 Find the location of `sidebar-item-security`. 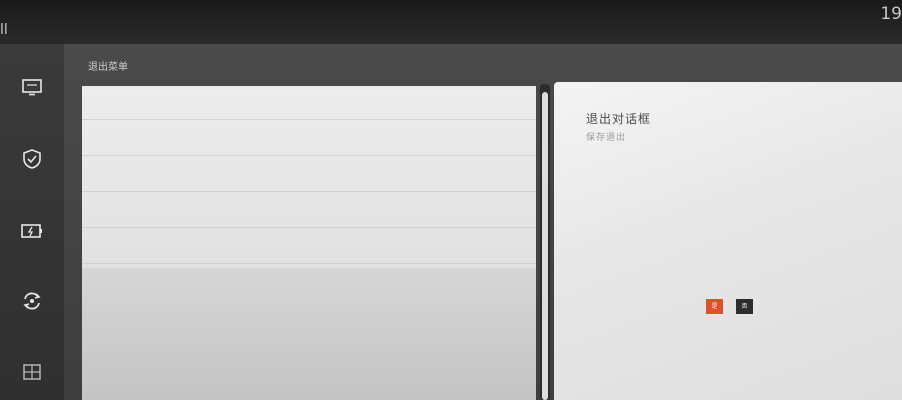

sidebar-item-security is located at coordinates (32, 162).